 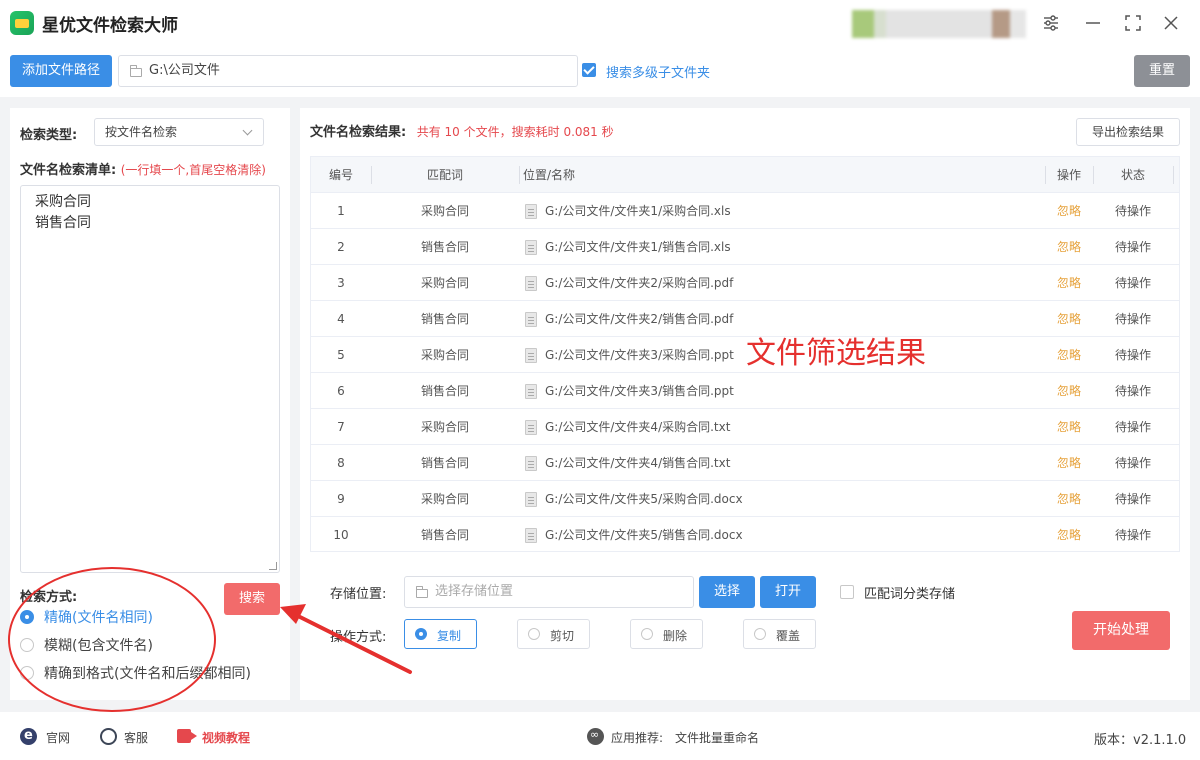 I want to click on op-delete-radio, so click(x=647, y=634).